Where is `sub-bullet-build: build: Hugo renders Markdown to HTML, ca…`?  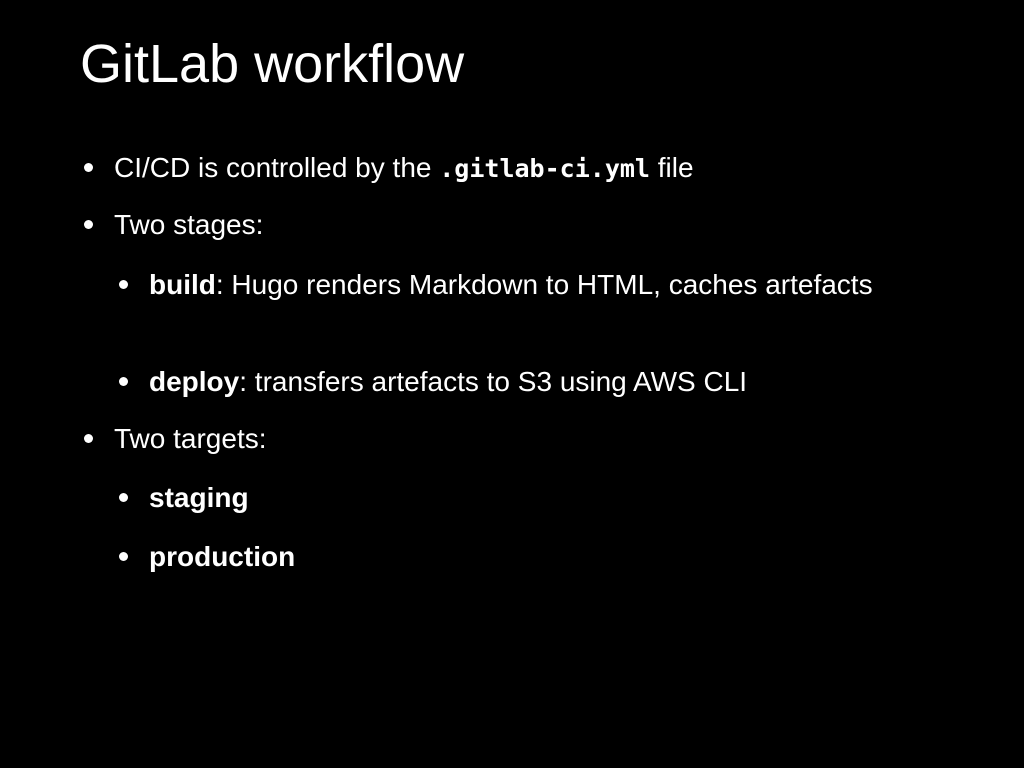
sub-bullet-build: build: Hugo renders Markdown to HTML, ca… is located at coordinates (504, 285).